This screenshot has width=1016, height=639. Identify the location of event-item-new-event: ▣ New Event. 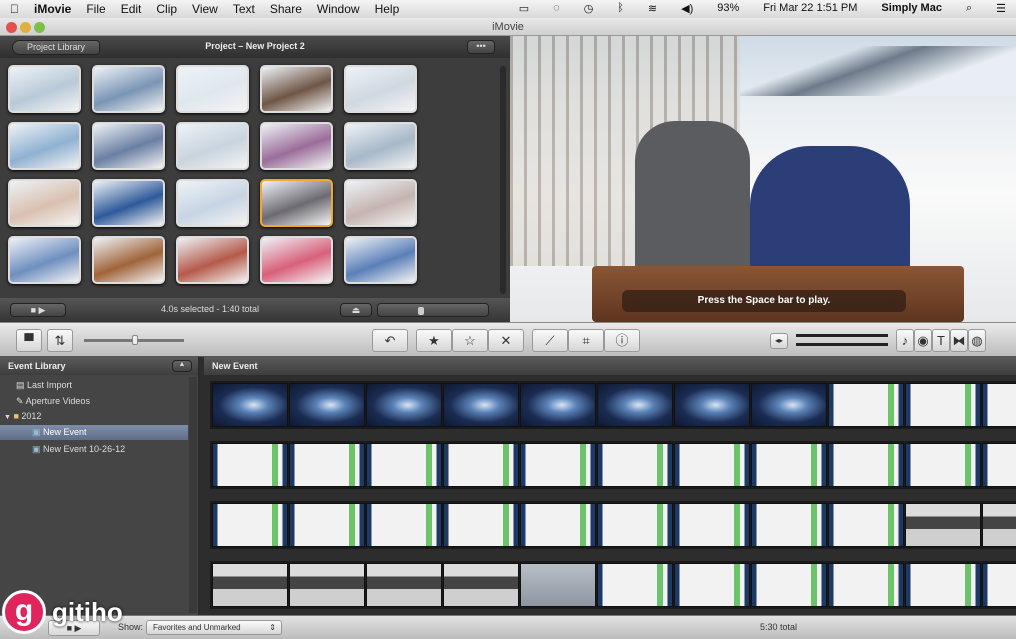
(94, 432).